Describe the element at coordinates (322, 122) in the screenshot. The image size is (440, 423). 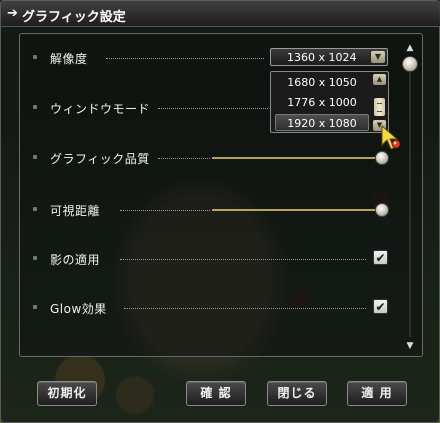
I see `resolution-option-selected: 1920 x 1080` at that location.